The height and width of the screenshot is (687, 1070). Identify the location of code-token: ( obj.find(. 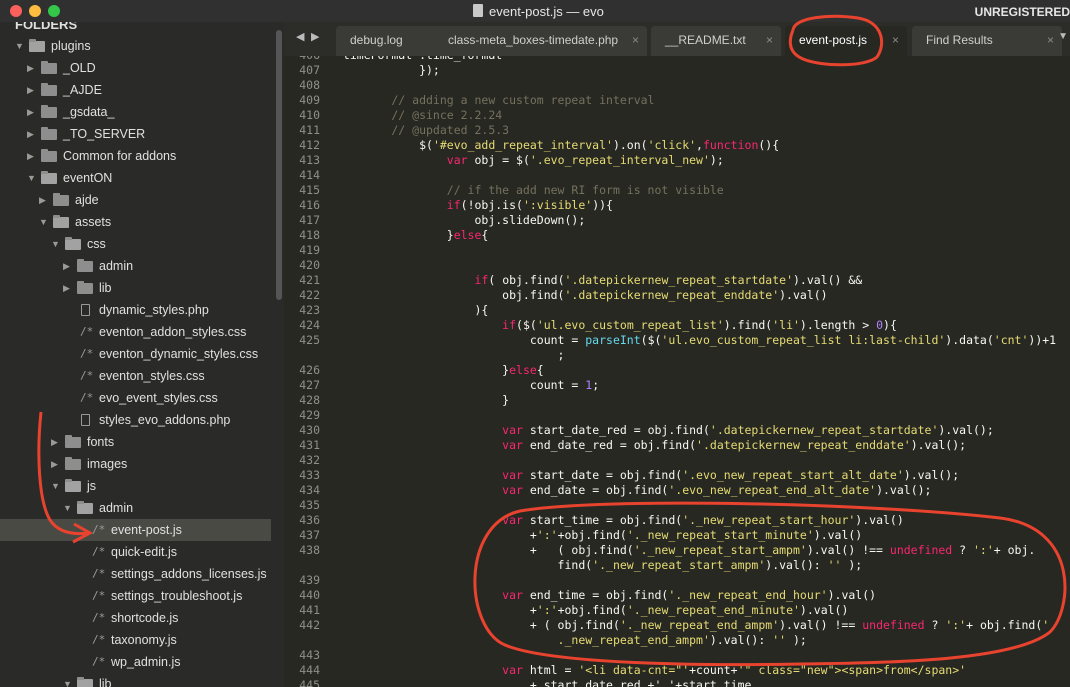
(526, 280).